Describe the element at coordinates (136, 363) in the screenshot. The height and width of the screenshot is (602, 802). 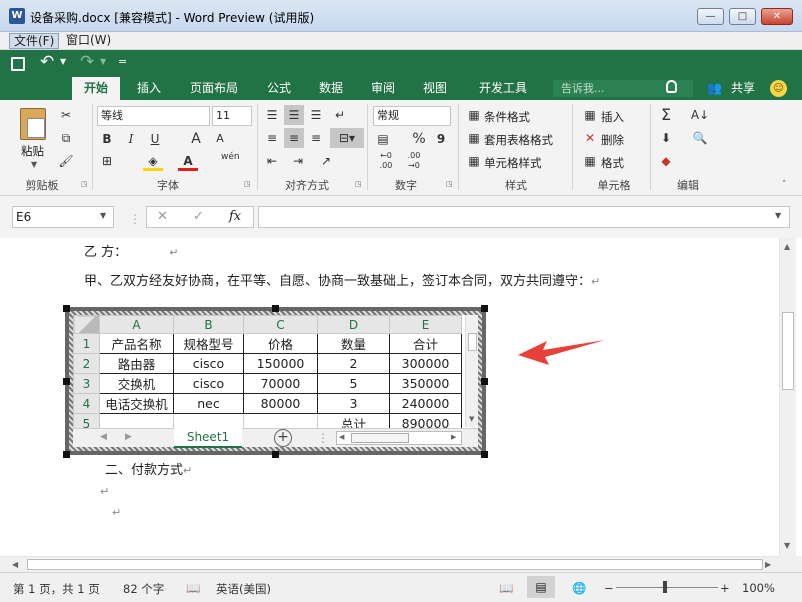
I see `table-cell: 路由器` at that location.